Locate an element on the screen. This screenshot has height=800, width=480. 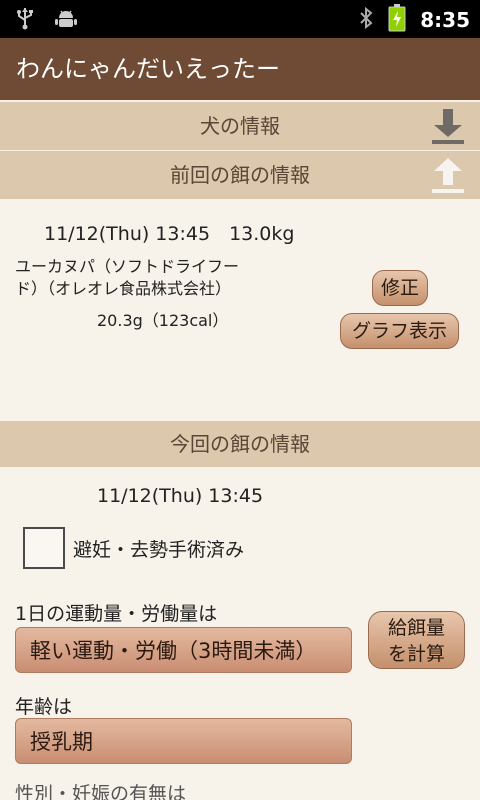
previous-food-name-line1: ユーカヌパ（ソフトドライフー is located at coordinates (127, 266).